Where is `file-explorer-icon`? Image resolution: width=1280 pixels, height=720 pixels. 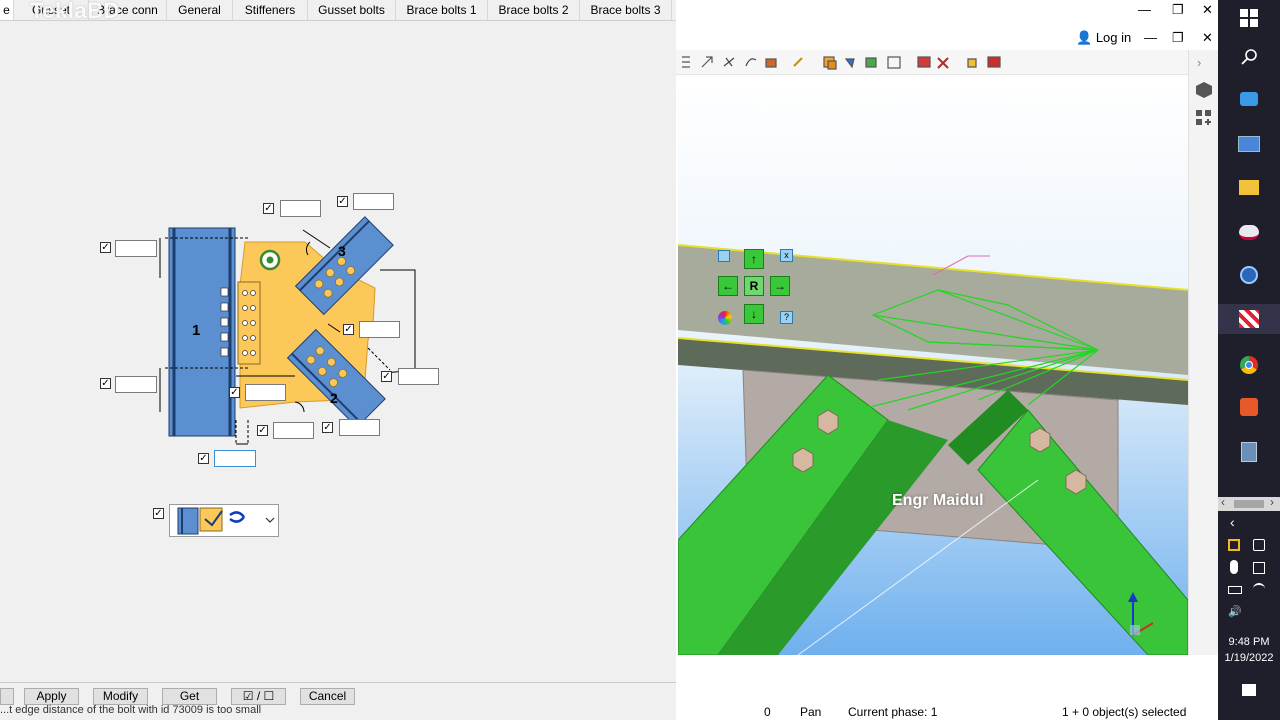
file-explorer-icon is located at coordinates (1249, 187).